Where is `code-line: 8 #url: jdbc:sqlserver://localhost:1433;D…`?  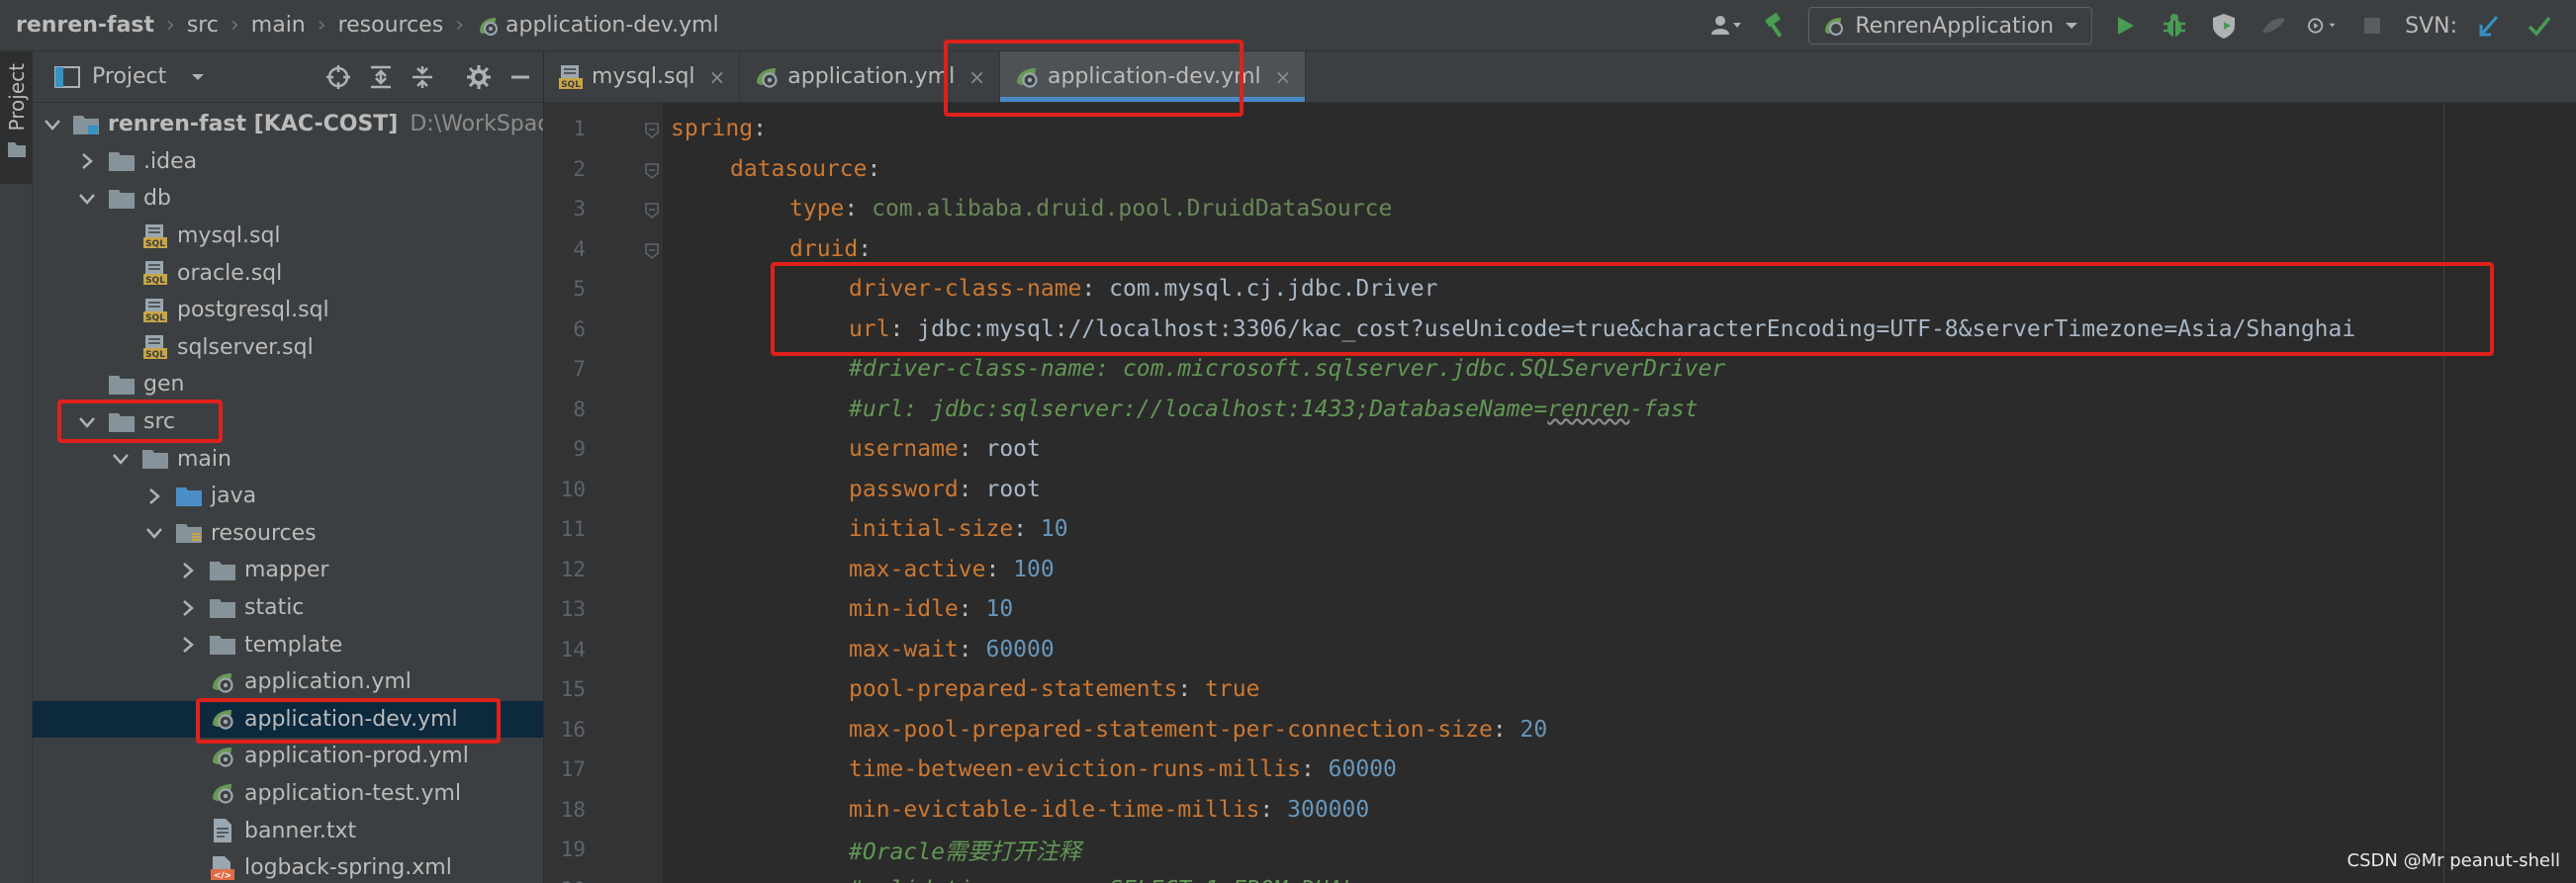 code-line: 8 #url: jdbc:sqlserver://localhost:1433;D… is located at coordinates (1560, 410).